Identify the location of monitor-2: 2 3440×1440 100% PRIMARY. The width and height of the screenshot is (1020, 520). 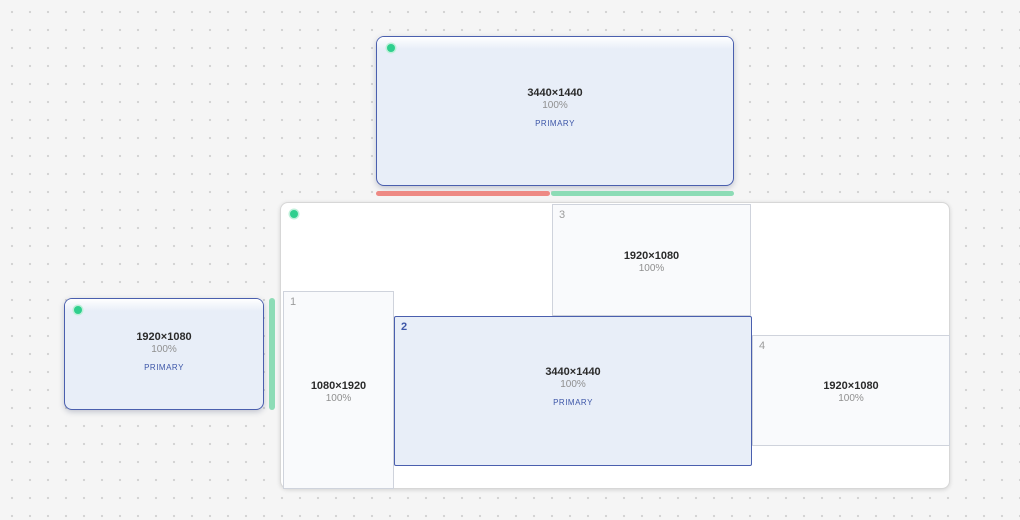
(573, 391).